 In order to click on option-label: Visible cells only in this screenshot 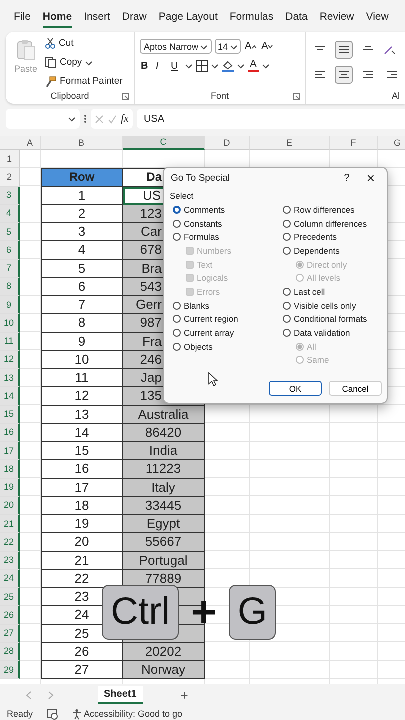, I will do `click(325, 305)`.